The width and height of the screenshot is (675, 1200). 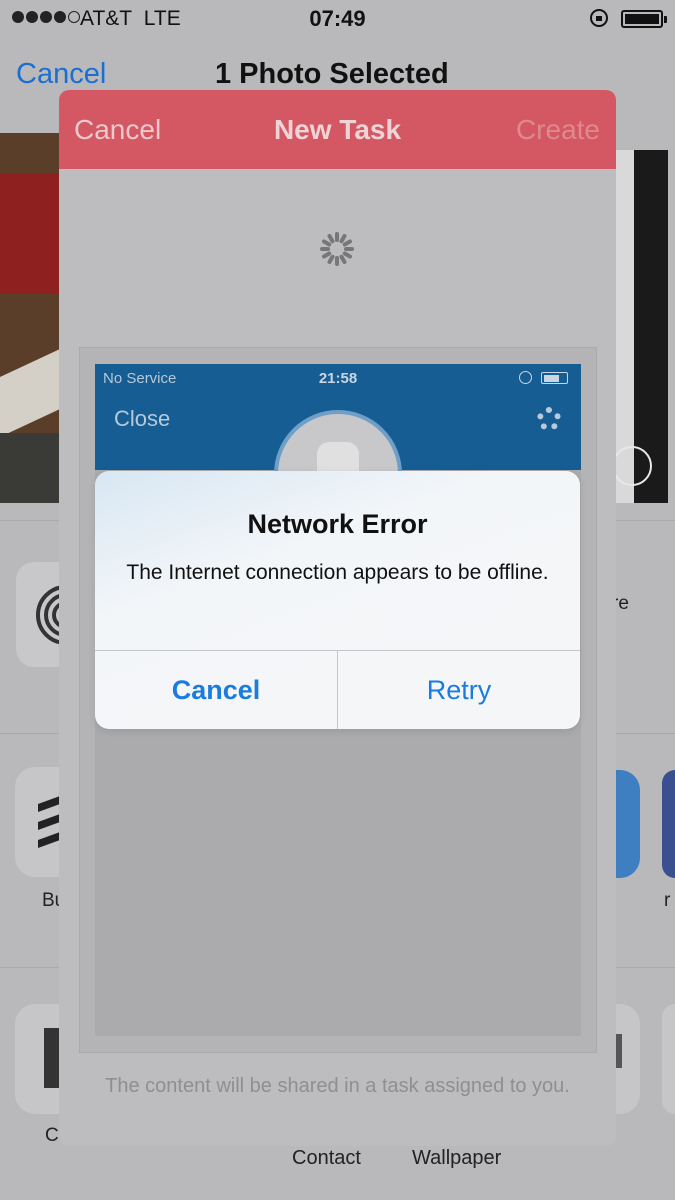 What do you see at coordinates (30, 318) in the screenshot?
I see `photo-thumbnail-left` at bounding box center [30, 318].